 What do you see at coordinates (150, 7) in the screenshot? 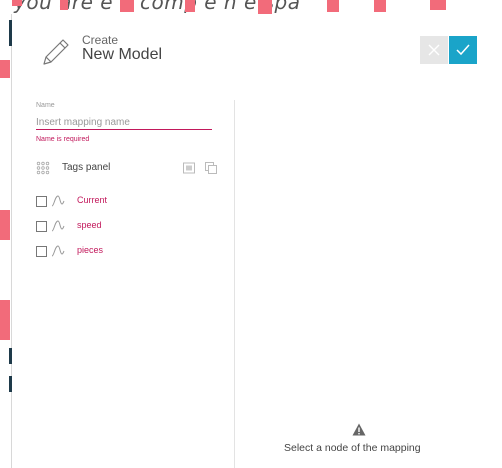
I see `background-text: g you are e n comp e n e spa` at bounding box center [150, 7].